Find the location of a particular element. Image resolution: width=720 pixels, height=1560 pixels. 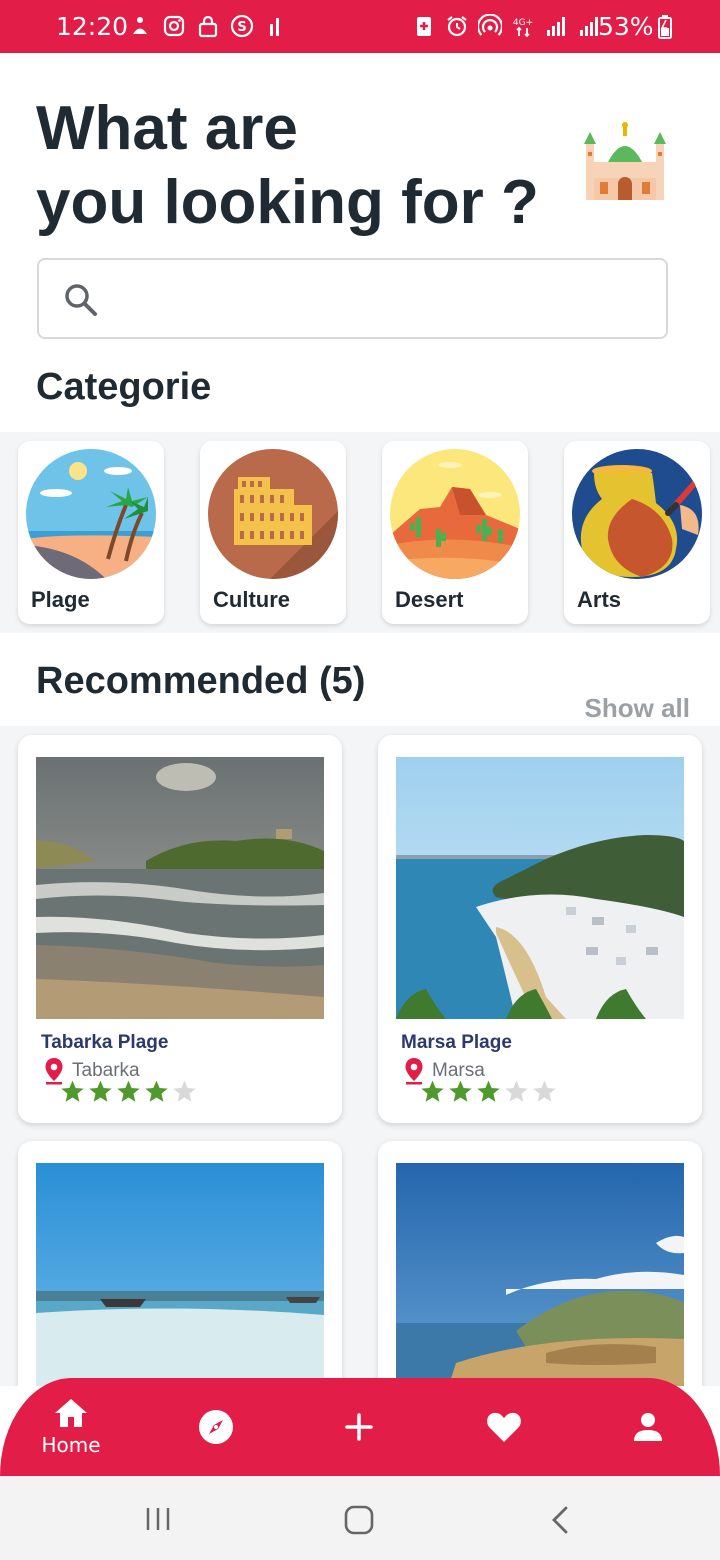

recommended-card-tabarka: Tabarka Plage Tabarka is located at coordinates (180, 929).